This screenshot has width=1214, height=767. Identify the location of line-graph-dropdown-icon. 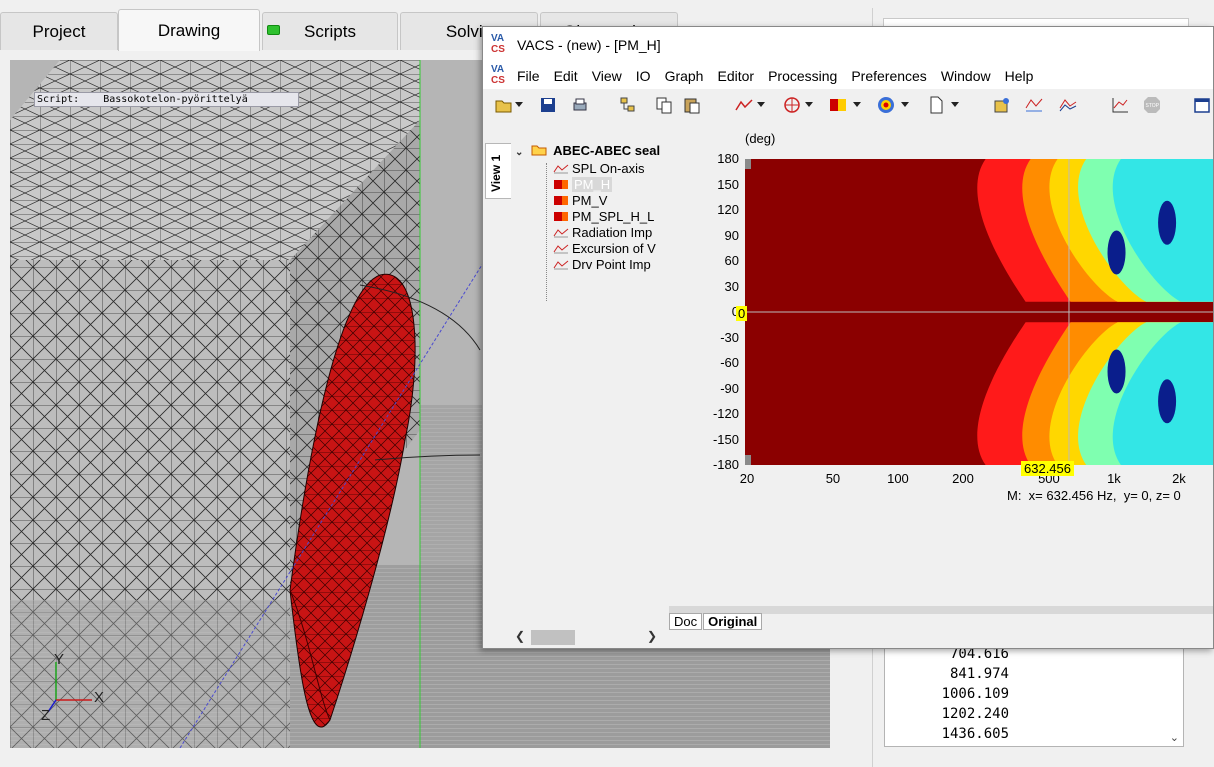
(761, 104).